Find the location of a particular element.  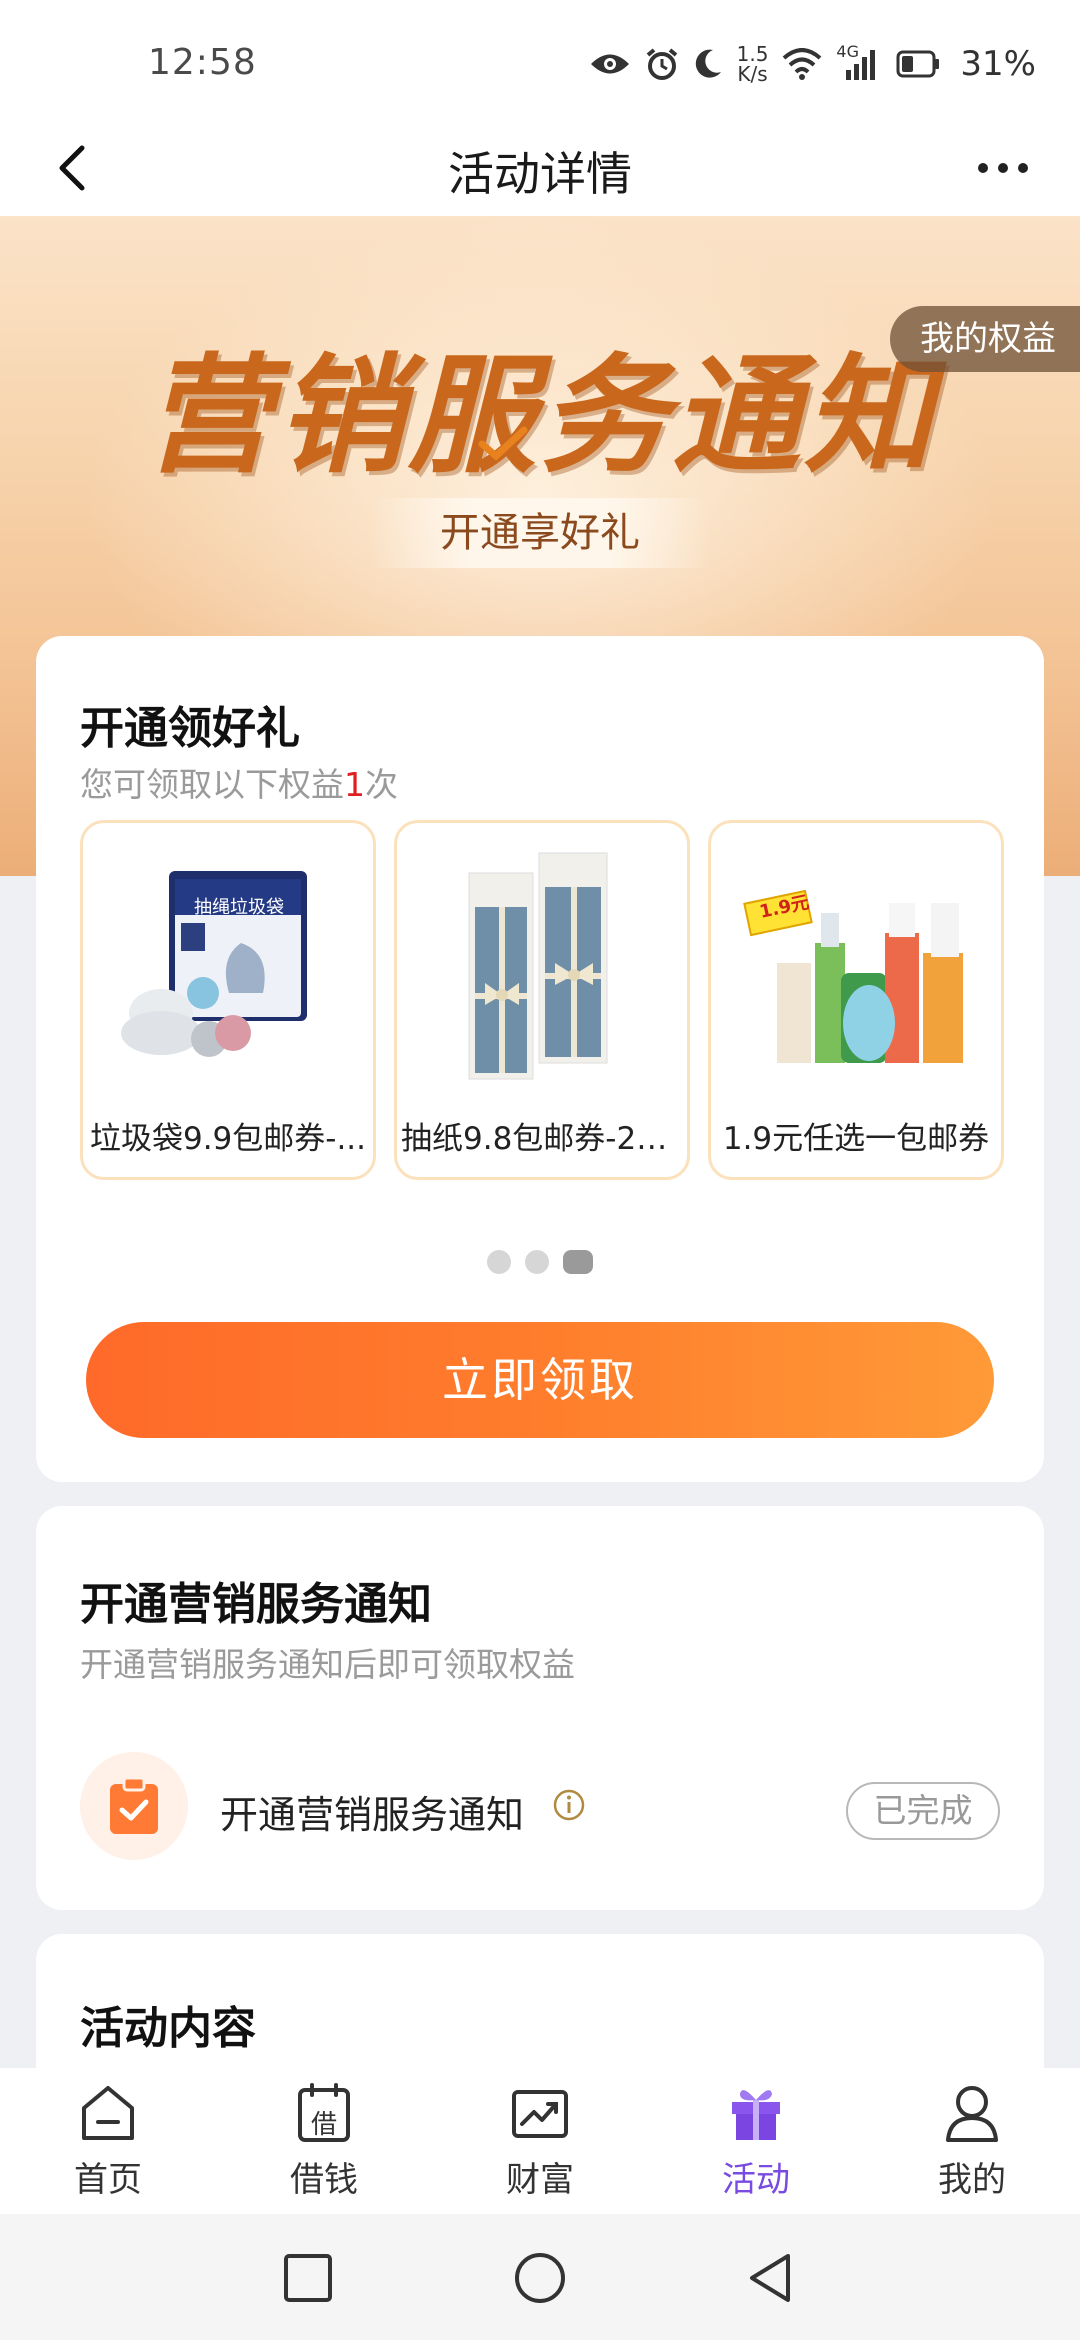

tab-home: 首页 is located at coordinates (108, 2141).